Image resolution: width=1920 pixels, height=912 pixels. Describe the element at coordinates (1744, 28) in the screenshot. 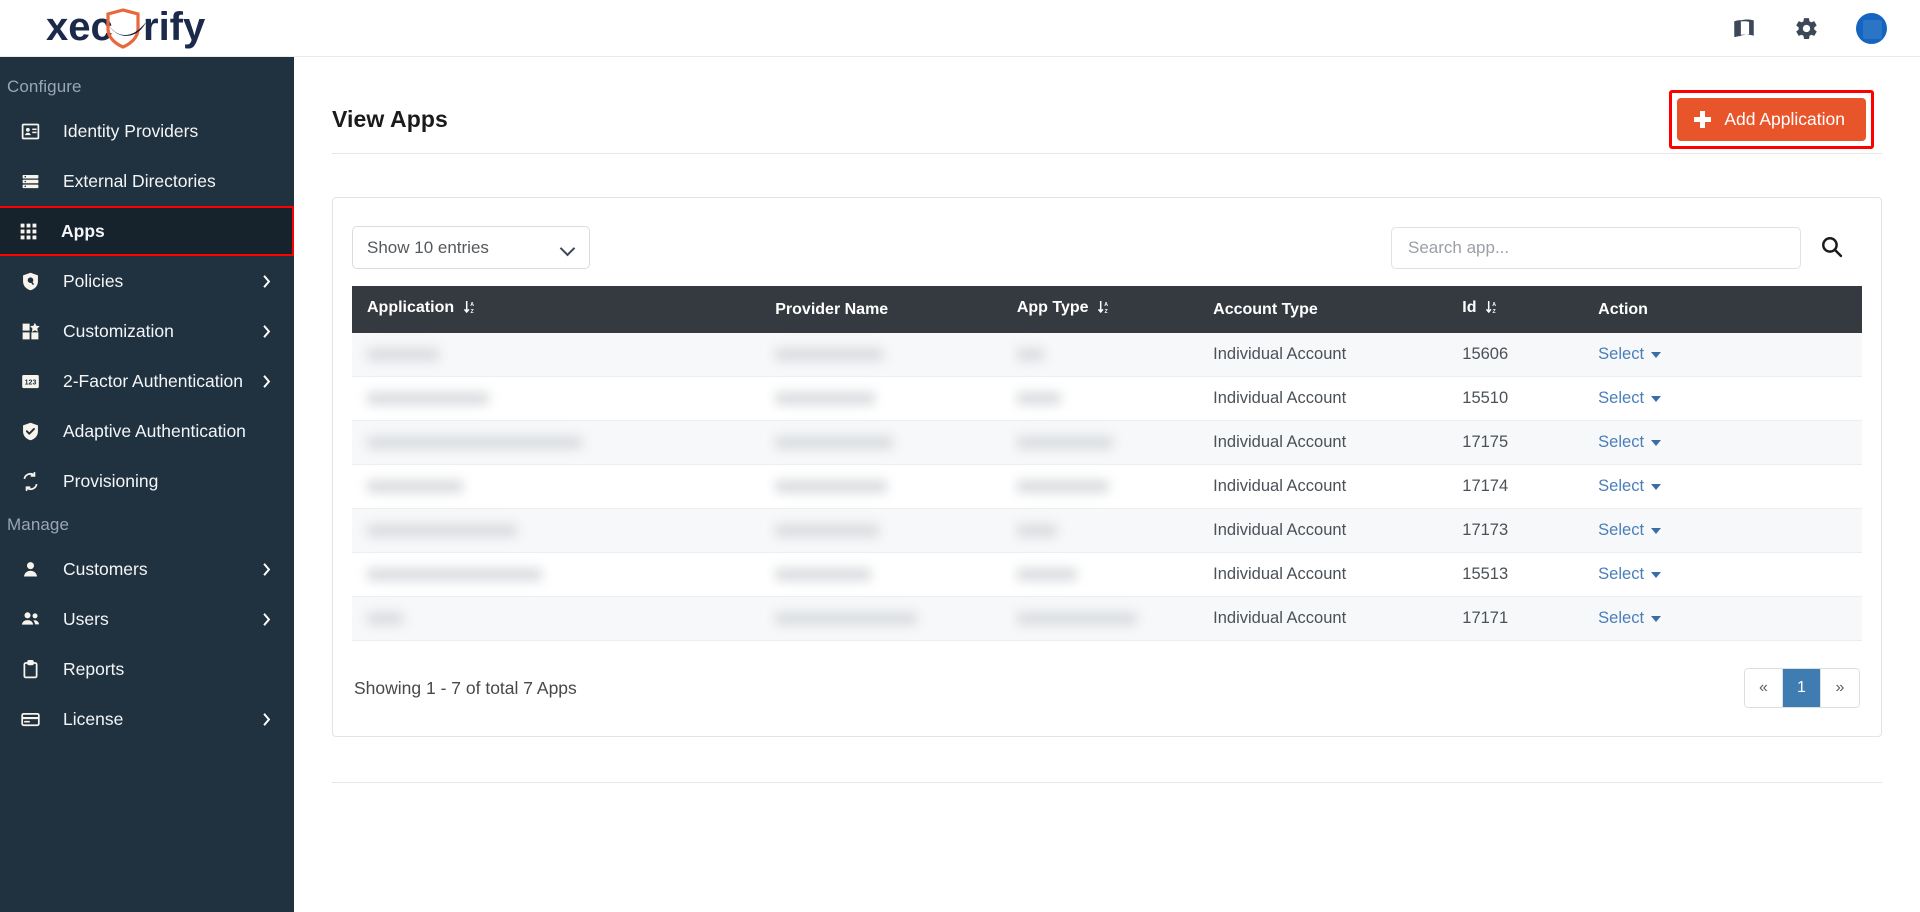

I see `book-icon` at that location.